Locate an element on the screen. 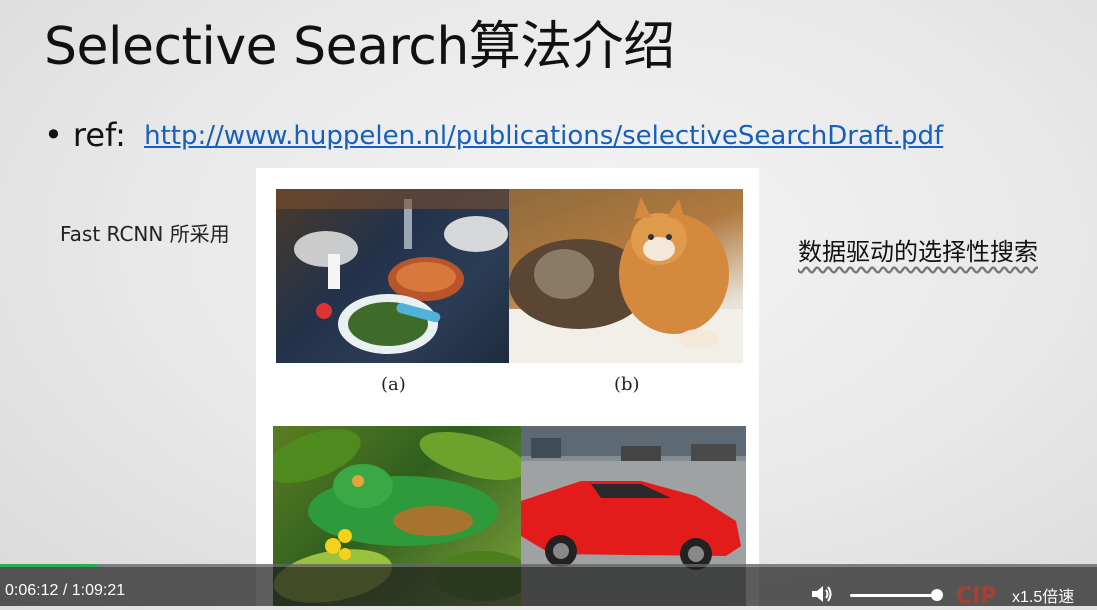 This screenshot has height=610, width=1097. slide-title: Selective Search算法介绍 is located at coordinates (359, 47).